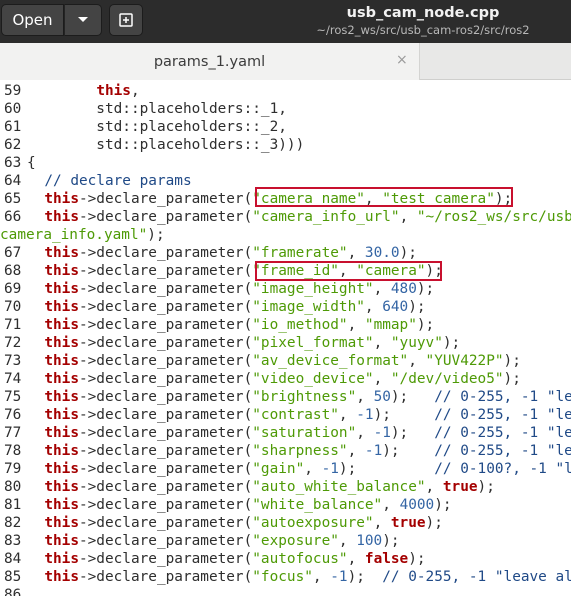 The height and width of the screenshot is (596, 571). Describe the element at coordinates (438, 199) in the screenshot. I see `string-token: "test_camera"` at that location.